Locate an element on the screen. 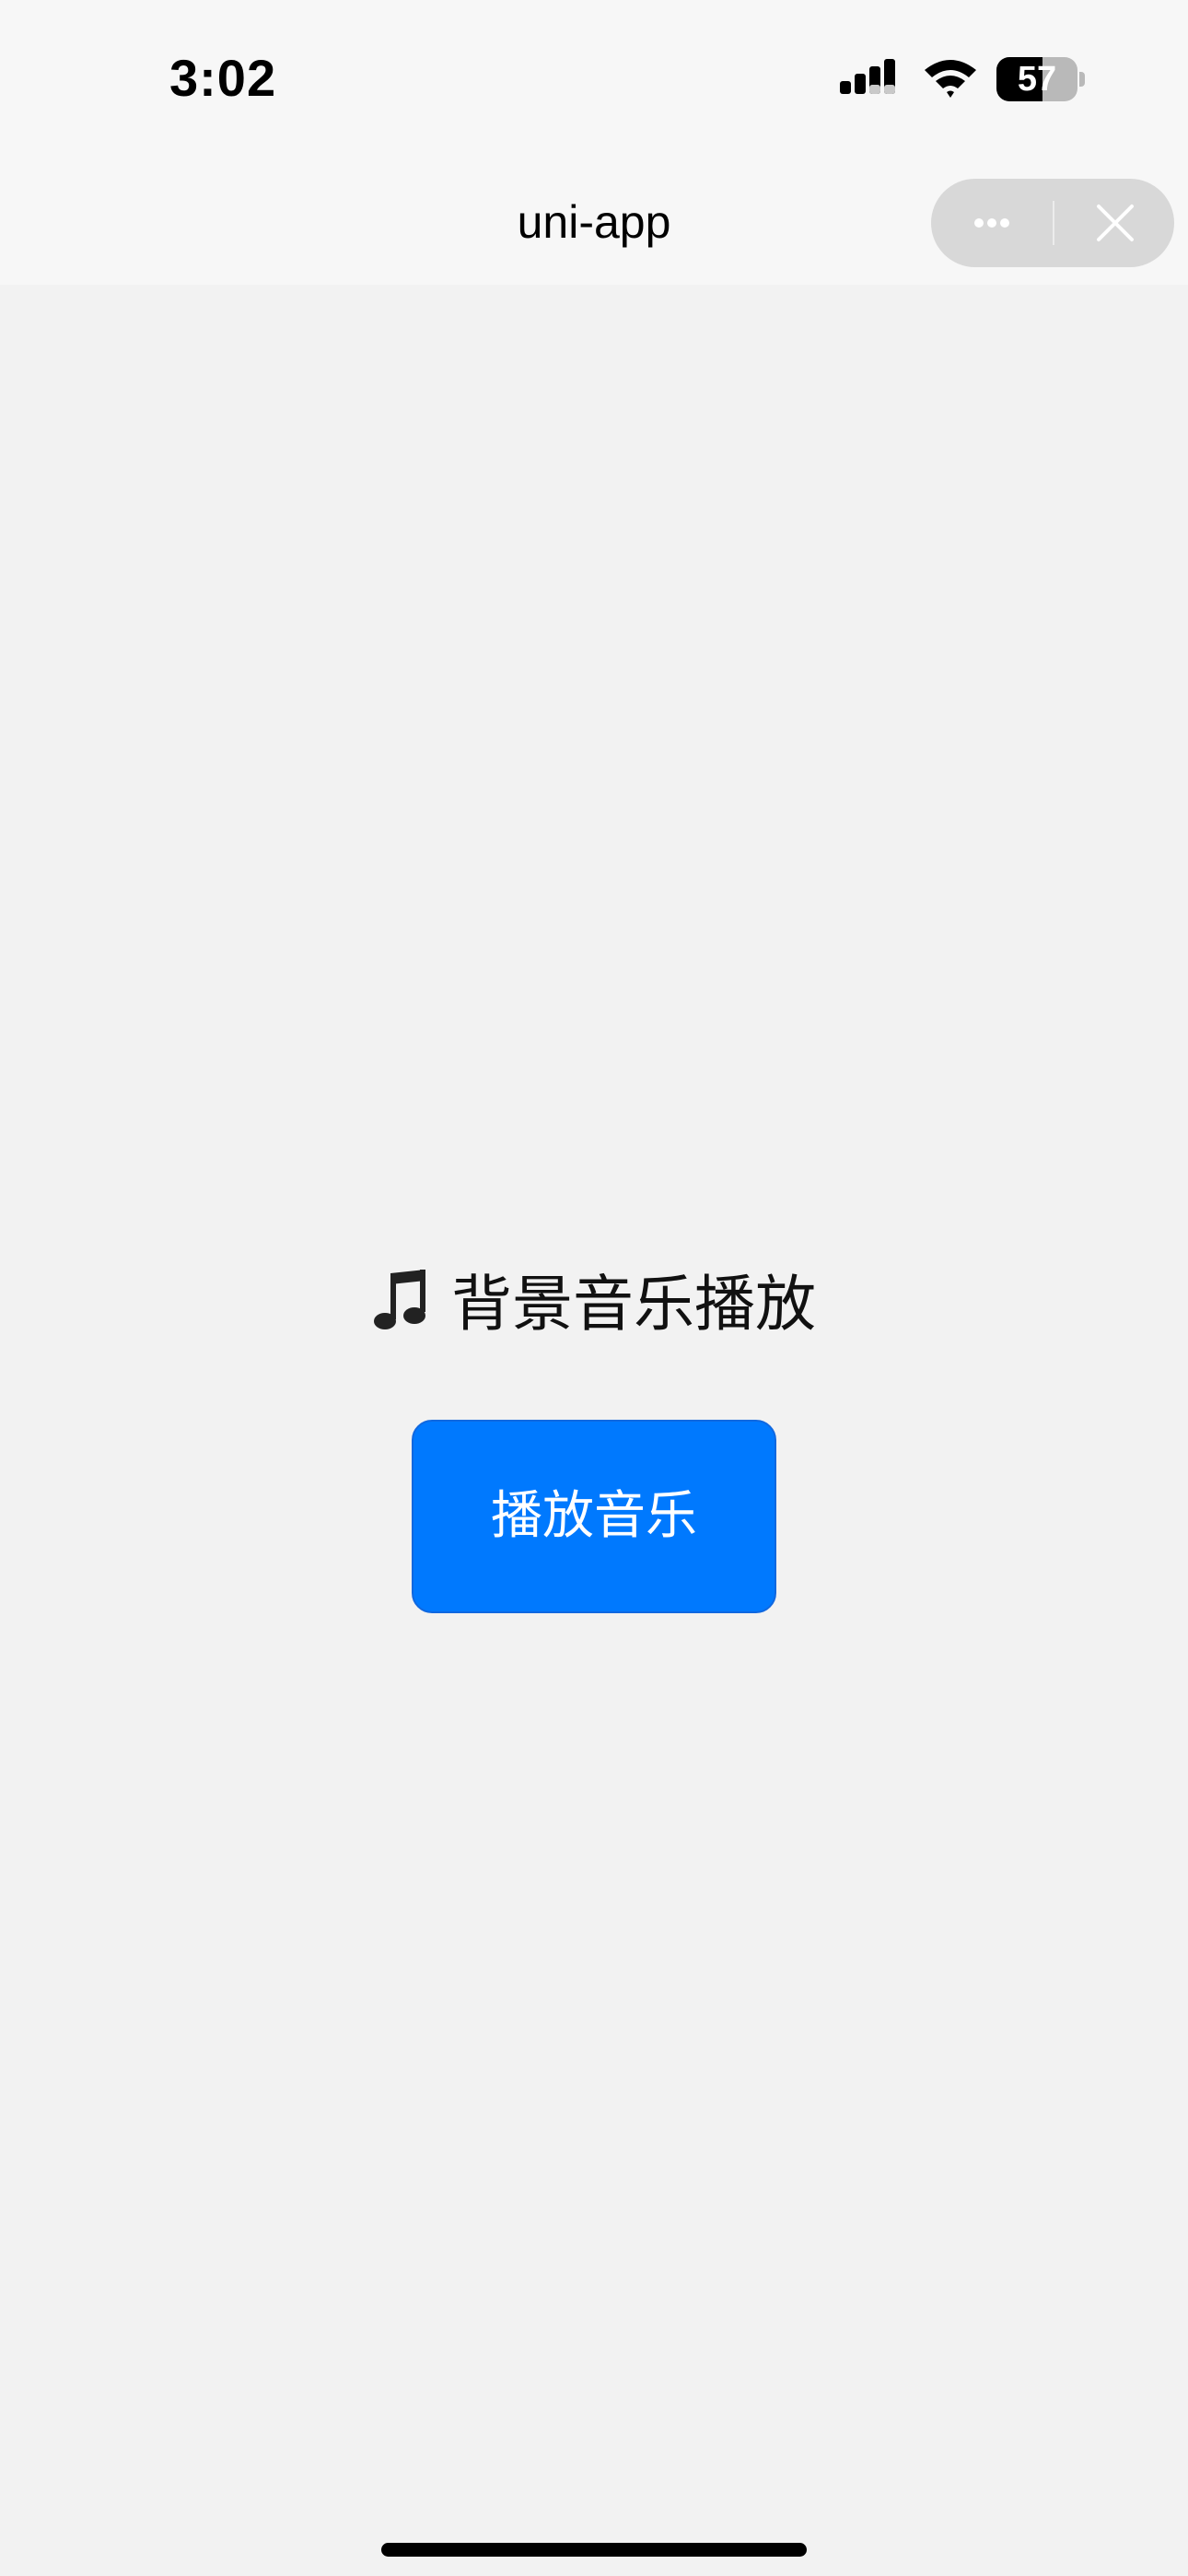 This screenshot has width=1188, height=2576. more-dots-icon is located at coordinates (992, 223).